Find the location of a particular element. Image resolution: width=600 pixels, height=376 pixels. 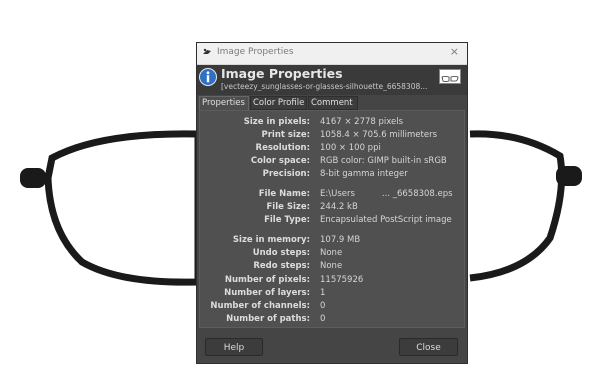

prop-label: Number of paths: is located at coordinates (268, 319).